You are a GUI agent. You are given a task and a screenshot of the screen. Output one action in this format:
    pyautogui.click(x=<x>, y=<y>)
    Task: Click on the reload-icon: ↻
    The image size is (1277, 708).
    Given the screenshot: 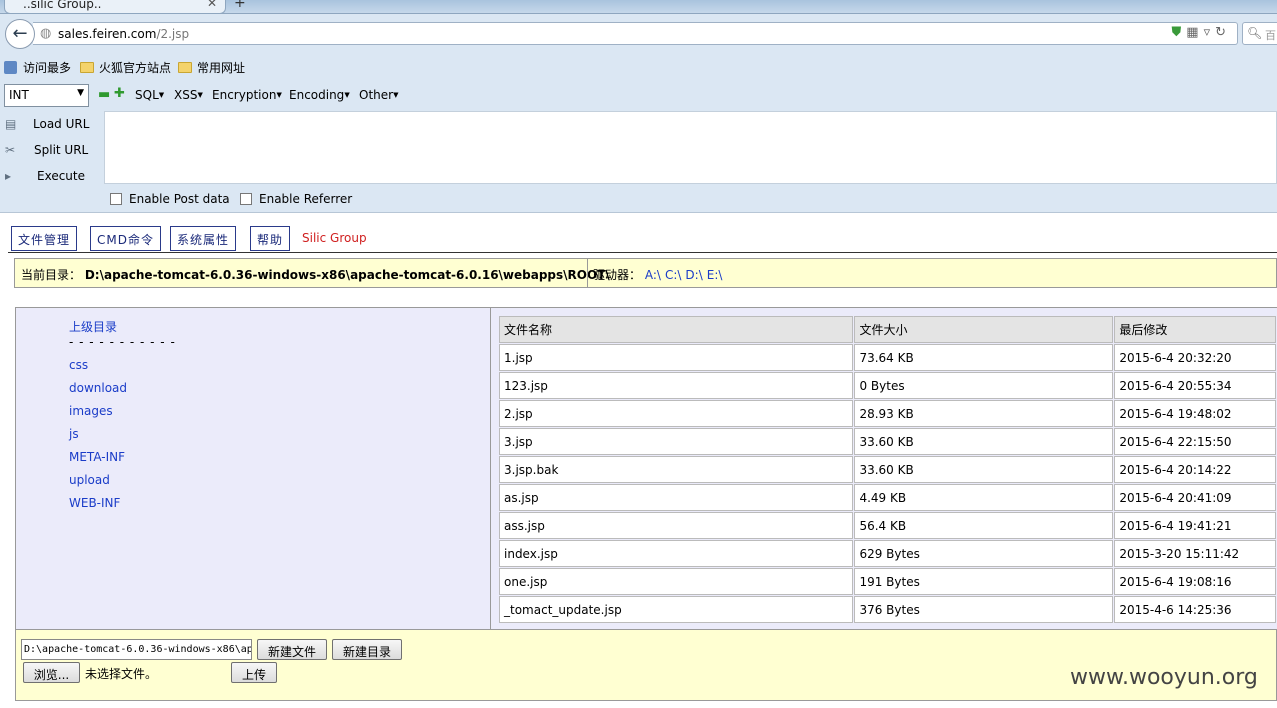 What is the action you would take?
    pyautogui.click(x=1223, y=32)
    